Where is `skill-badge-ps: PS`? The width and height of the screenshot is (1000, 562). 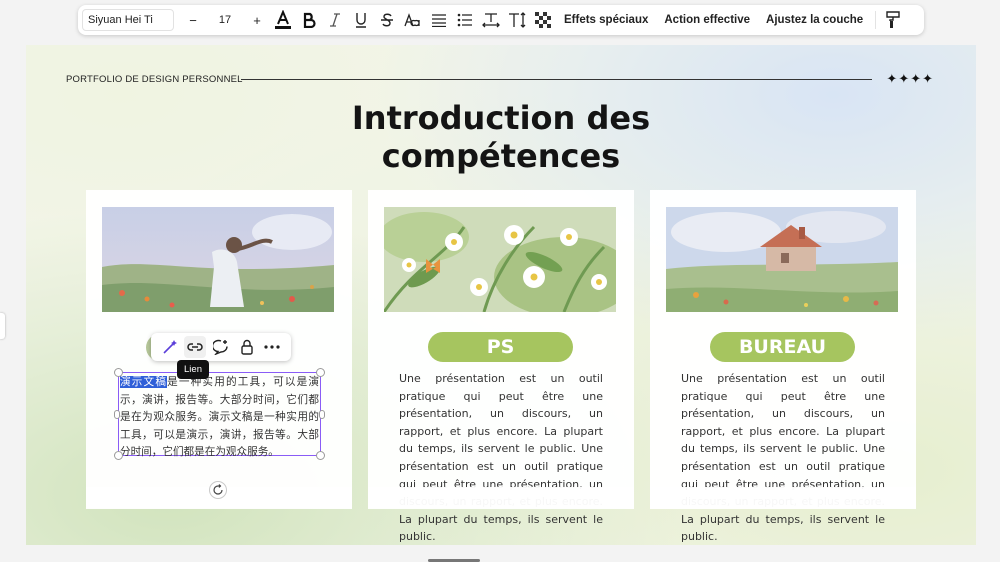
skill-badge-ps: PS is located at coordinates (500, 347).